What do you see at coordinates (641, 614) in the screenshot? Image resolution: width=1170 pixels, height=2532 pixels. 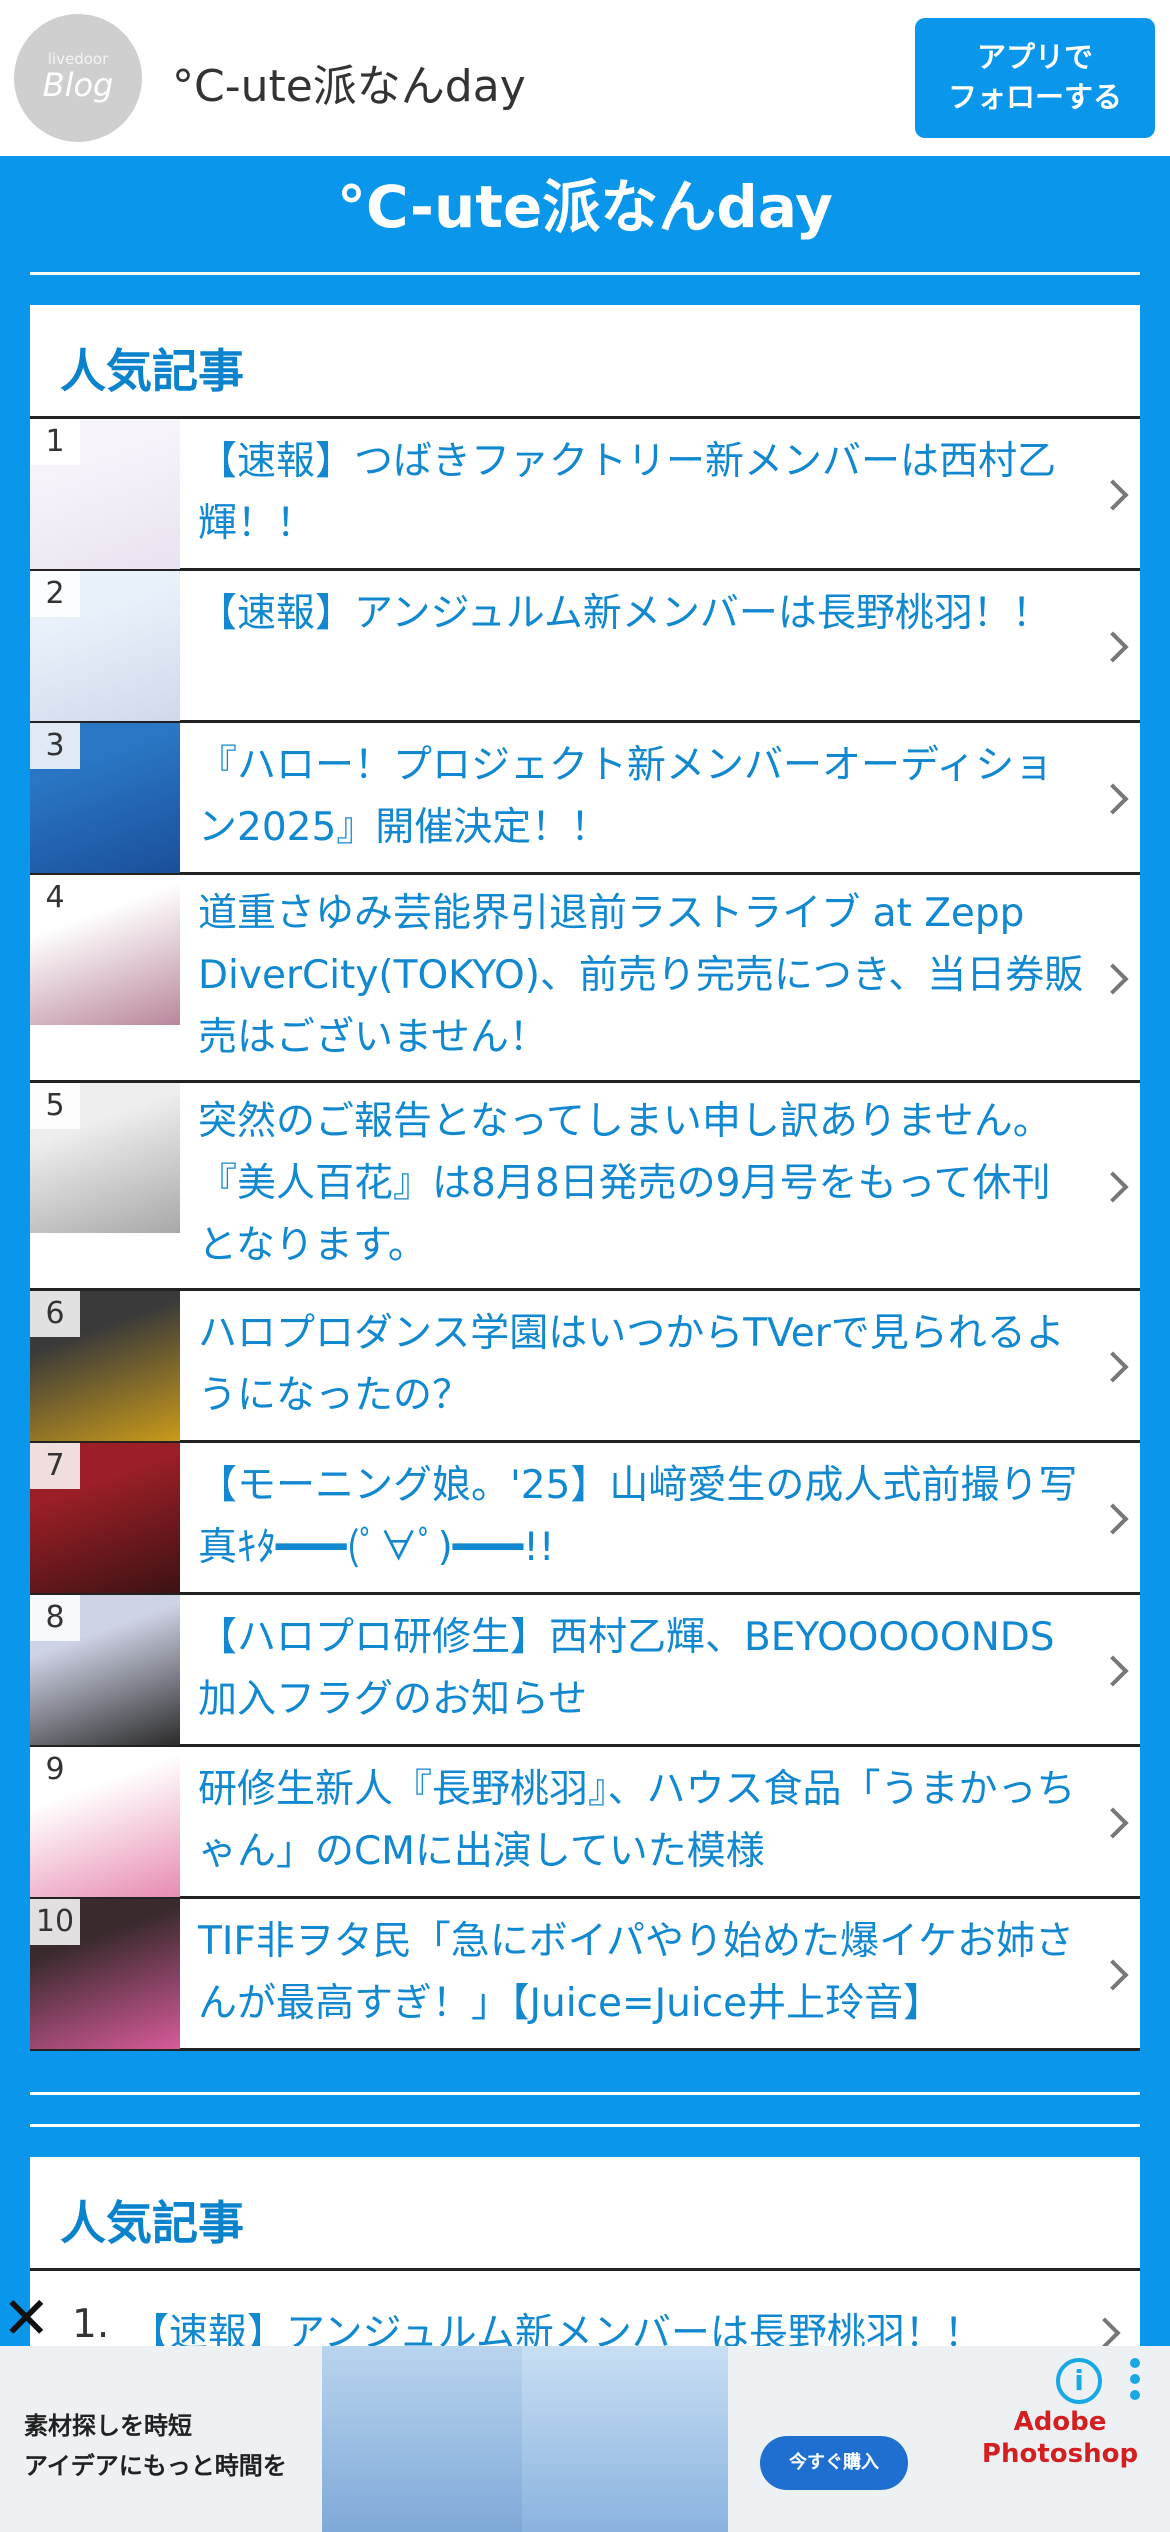 I see `article-link: 【速報】アンジュルム新メンバーは長野桃羽！！` at bounding box center [641, 614].